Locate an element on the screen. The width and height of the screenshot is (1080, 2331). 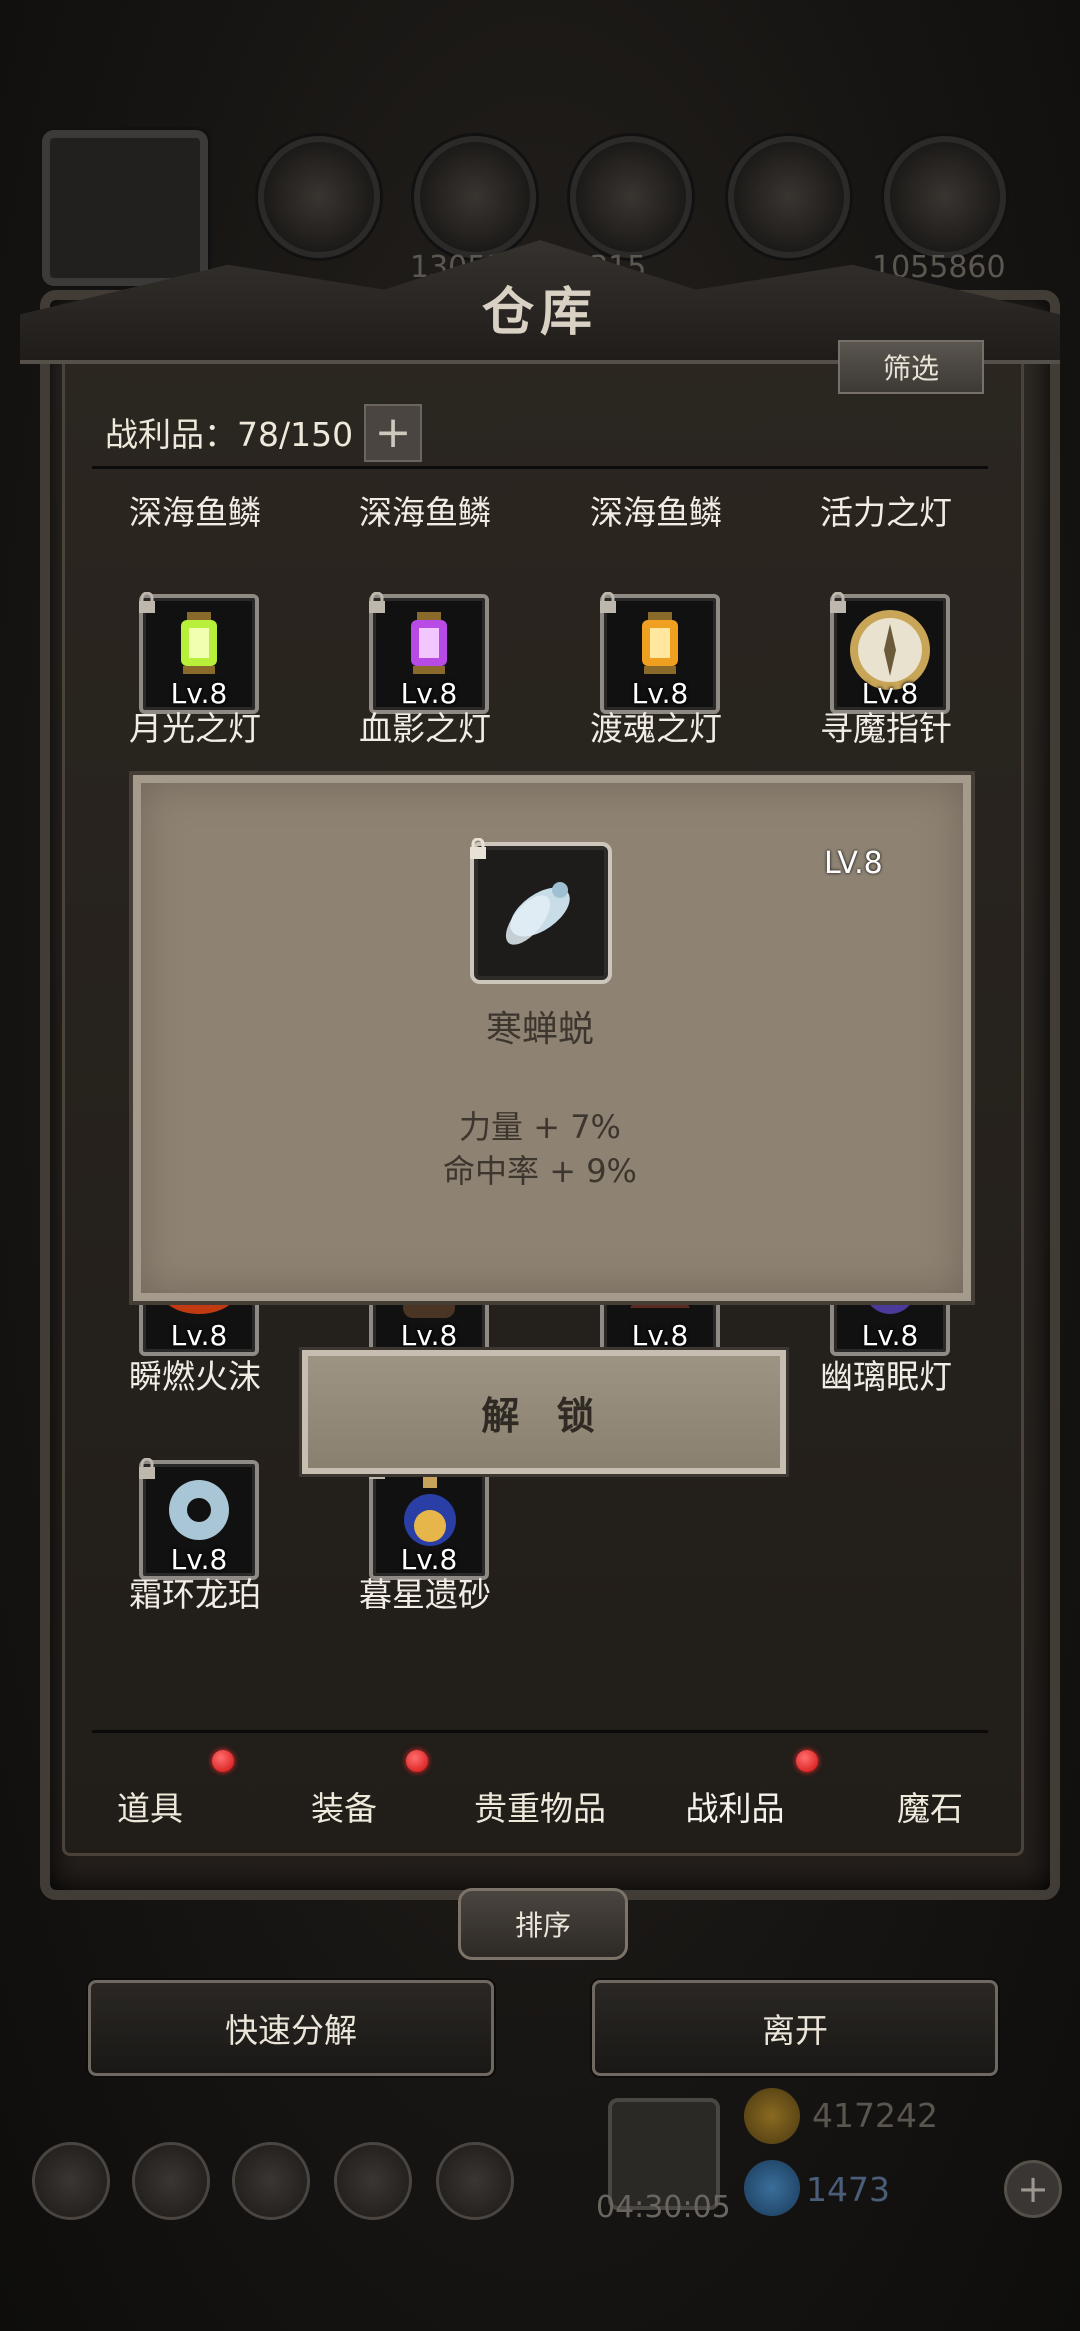
popup-item-slot is located at coordinates (541, 911).